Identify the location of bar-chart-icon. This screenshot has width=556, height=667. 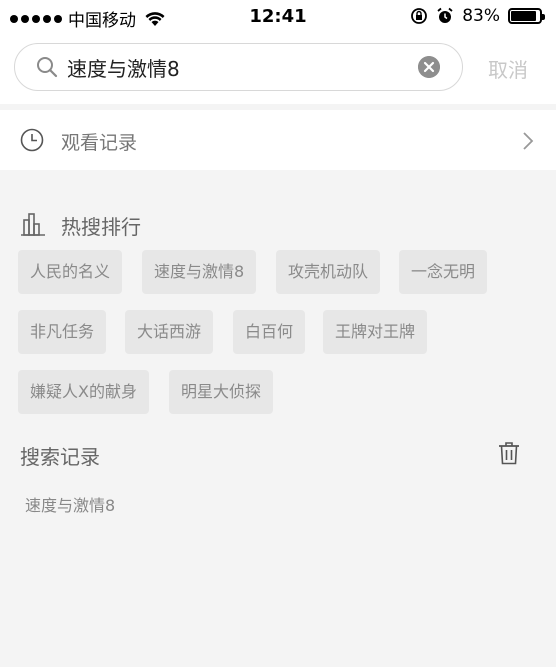
(33, 224).